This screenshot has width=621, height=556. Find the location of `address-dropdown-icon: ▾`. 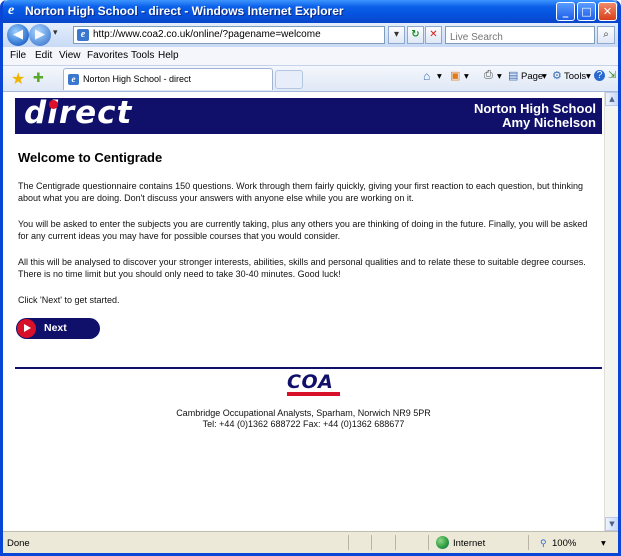

address-dropdown-icon: ▾ is located at coordinates (396, 35).